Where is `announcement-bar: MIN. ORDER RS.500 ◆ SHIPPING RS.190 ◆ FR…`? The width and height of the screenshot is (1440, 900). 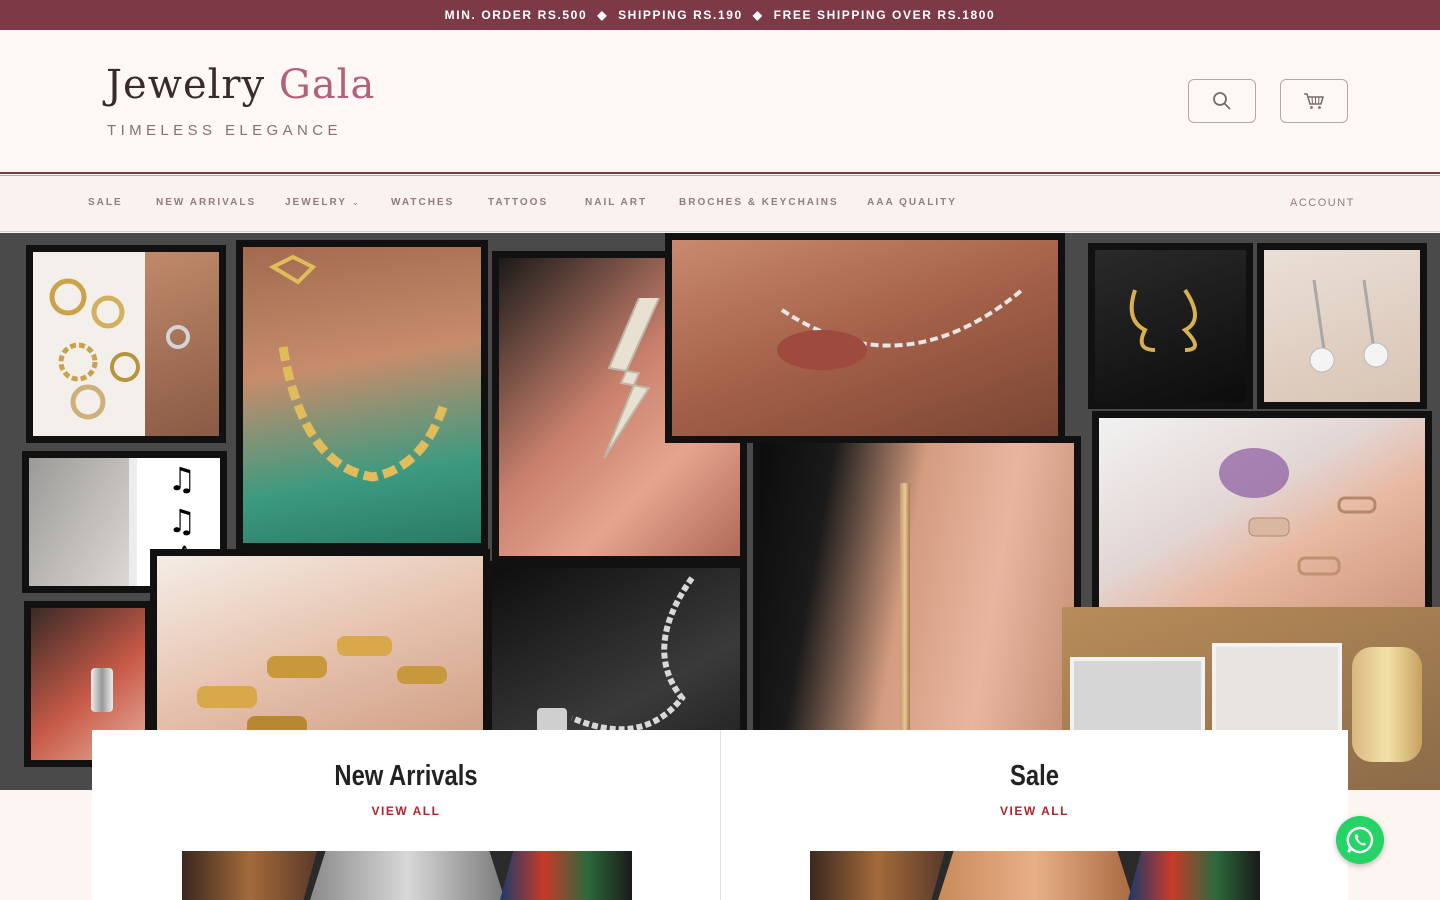 announcement-bar: MIN. ORDER RS.500 ◆ SHIPPING RS.190 ◆ FR… is located at coordinates (720, 15).